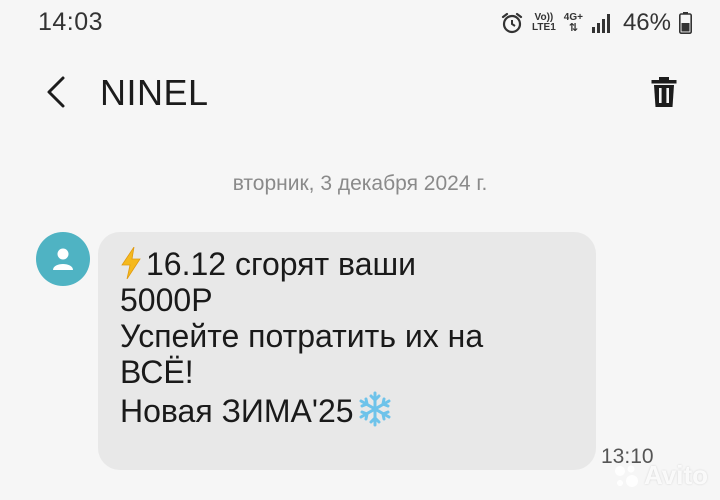 This screenshot has width=720, height=500. What do you see at coordinates (360, 92) in the screenshot?
I see `conversation-header: NINEL` at bounding box center [360, 92].